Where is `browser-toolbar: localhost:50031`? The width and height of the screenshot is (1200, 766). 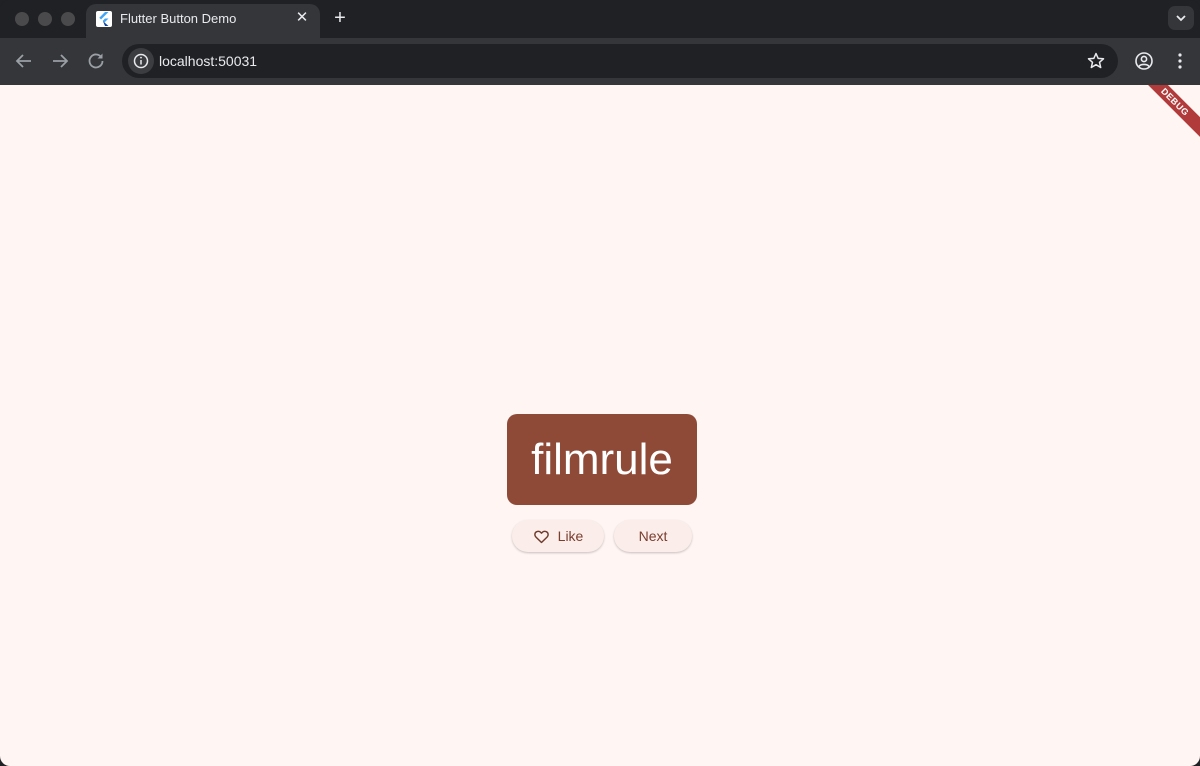 browser-toolbar: localhost:50031 is located at coordinates (600, 61).